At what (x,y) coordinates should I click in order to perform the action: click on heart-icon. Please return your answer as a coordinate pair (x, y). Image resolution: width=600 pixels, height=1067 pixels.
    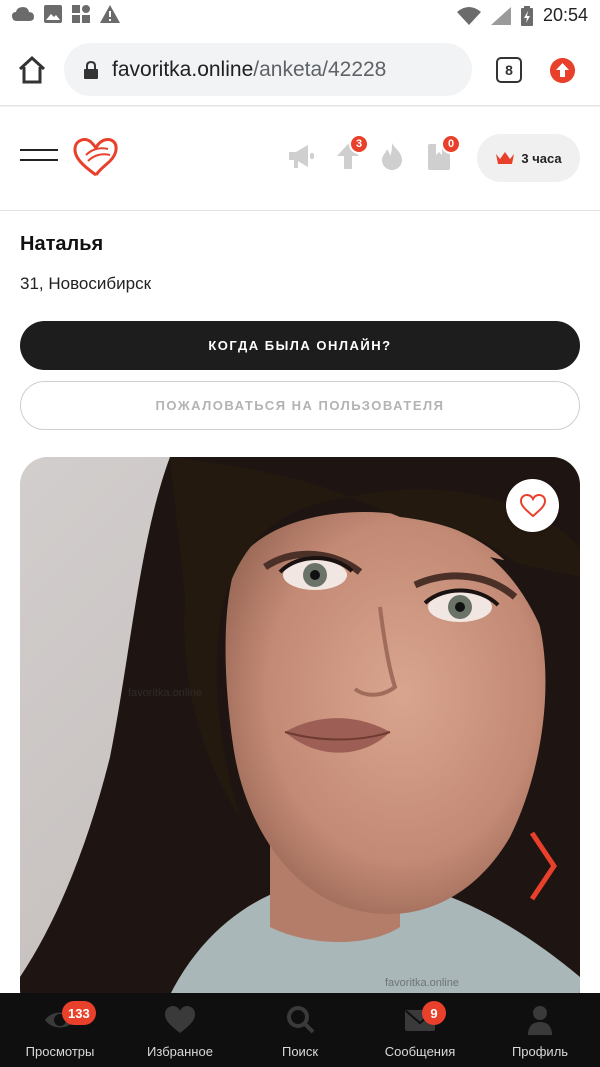
    Looking at the image, I should click on (180, 1019).